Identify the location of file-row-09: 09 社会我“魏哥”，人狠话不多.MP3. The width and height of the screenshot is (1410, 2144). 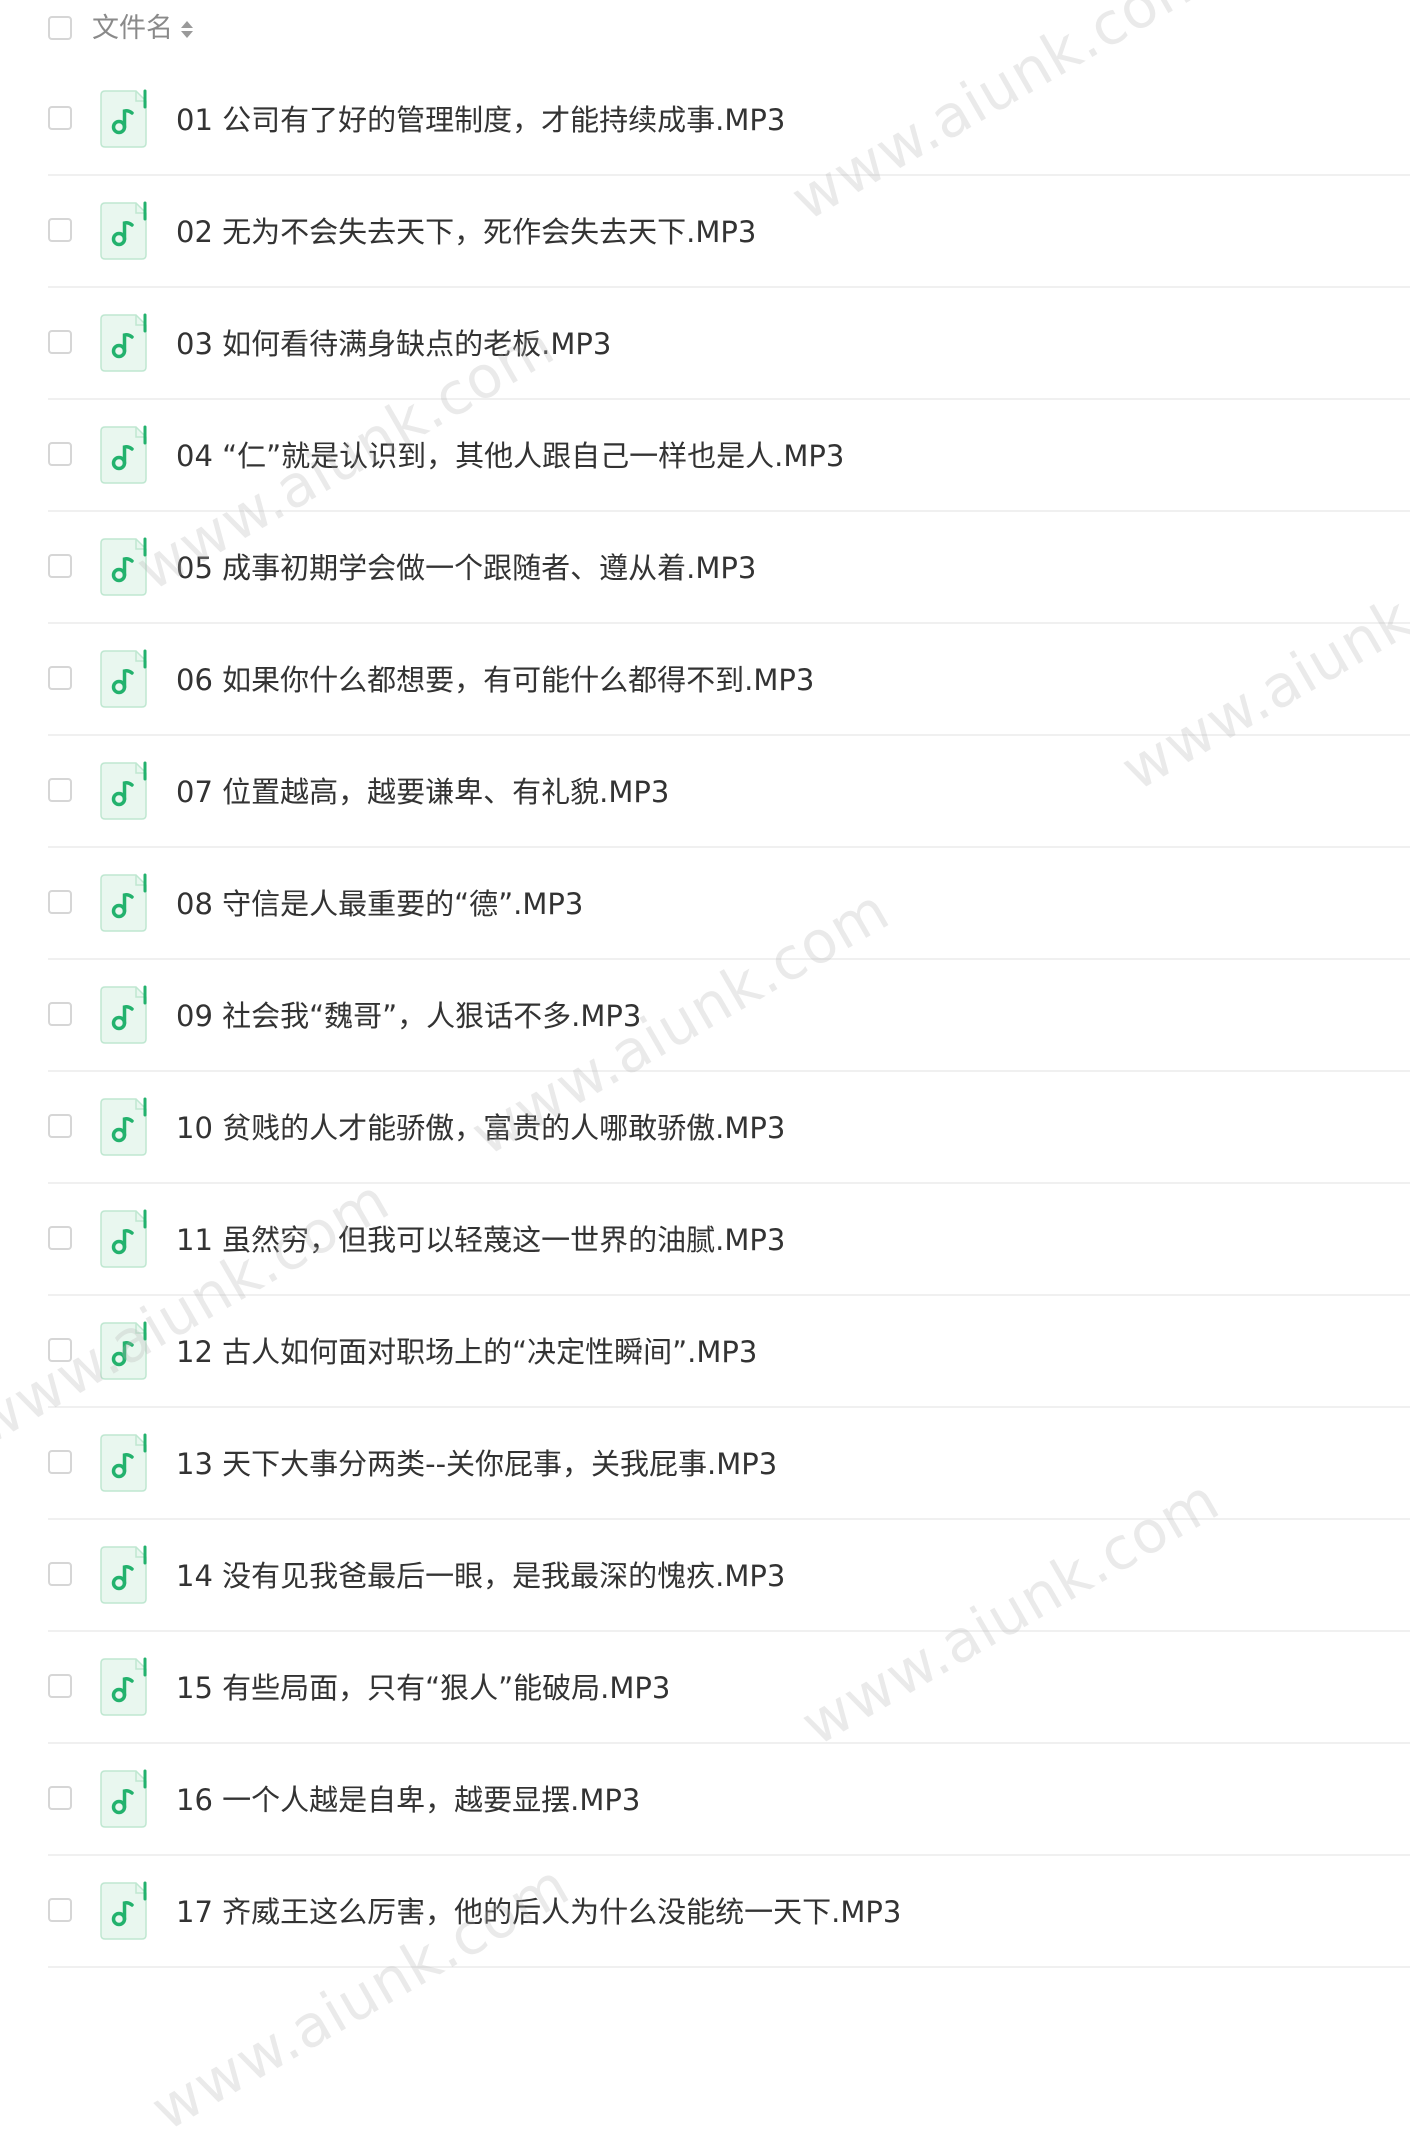
(705, 1016).